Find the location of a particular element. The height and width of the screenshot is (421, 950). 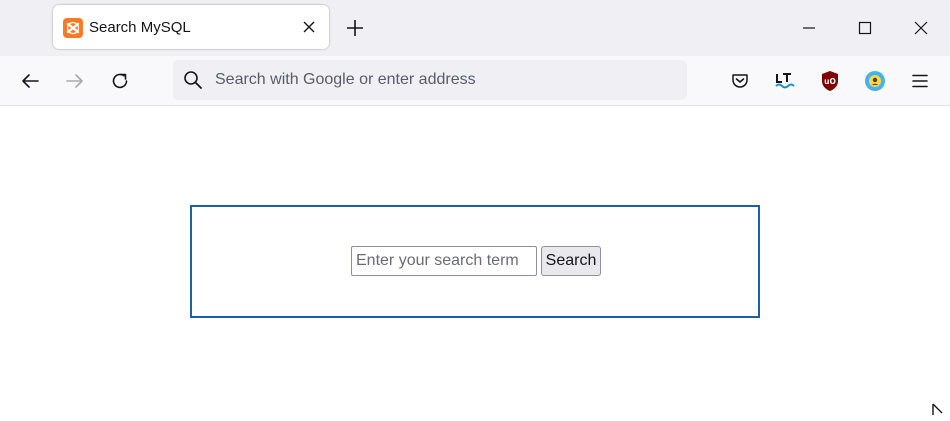

close-window-icon is located at coordinates (921, 28).